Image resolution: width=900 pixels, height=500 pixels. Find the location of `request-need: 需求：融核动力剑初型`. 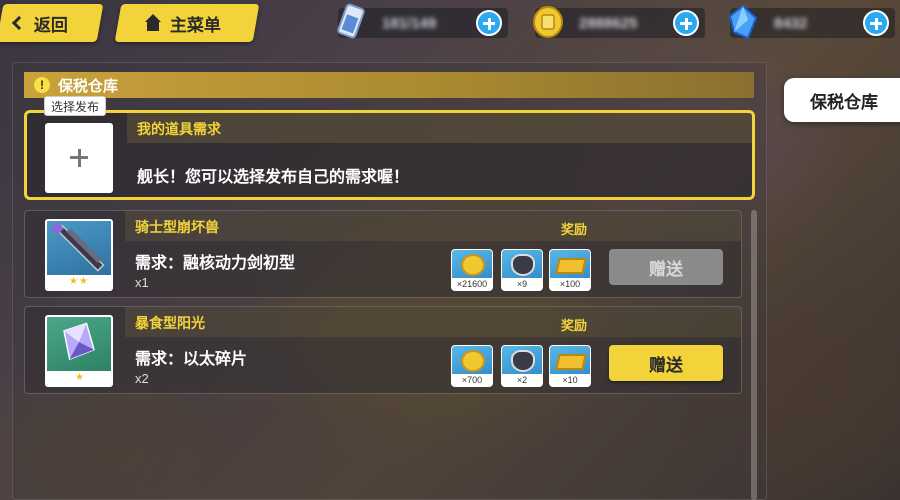

request-need: 需求：融核动力剑初型 is located at coordinates (215, 263).